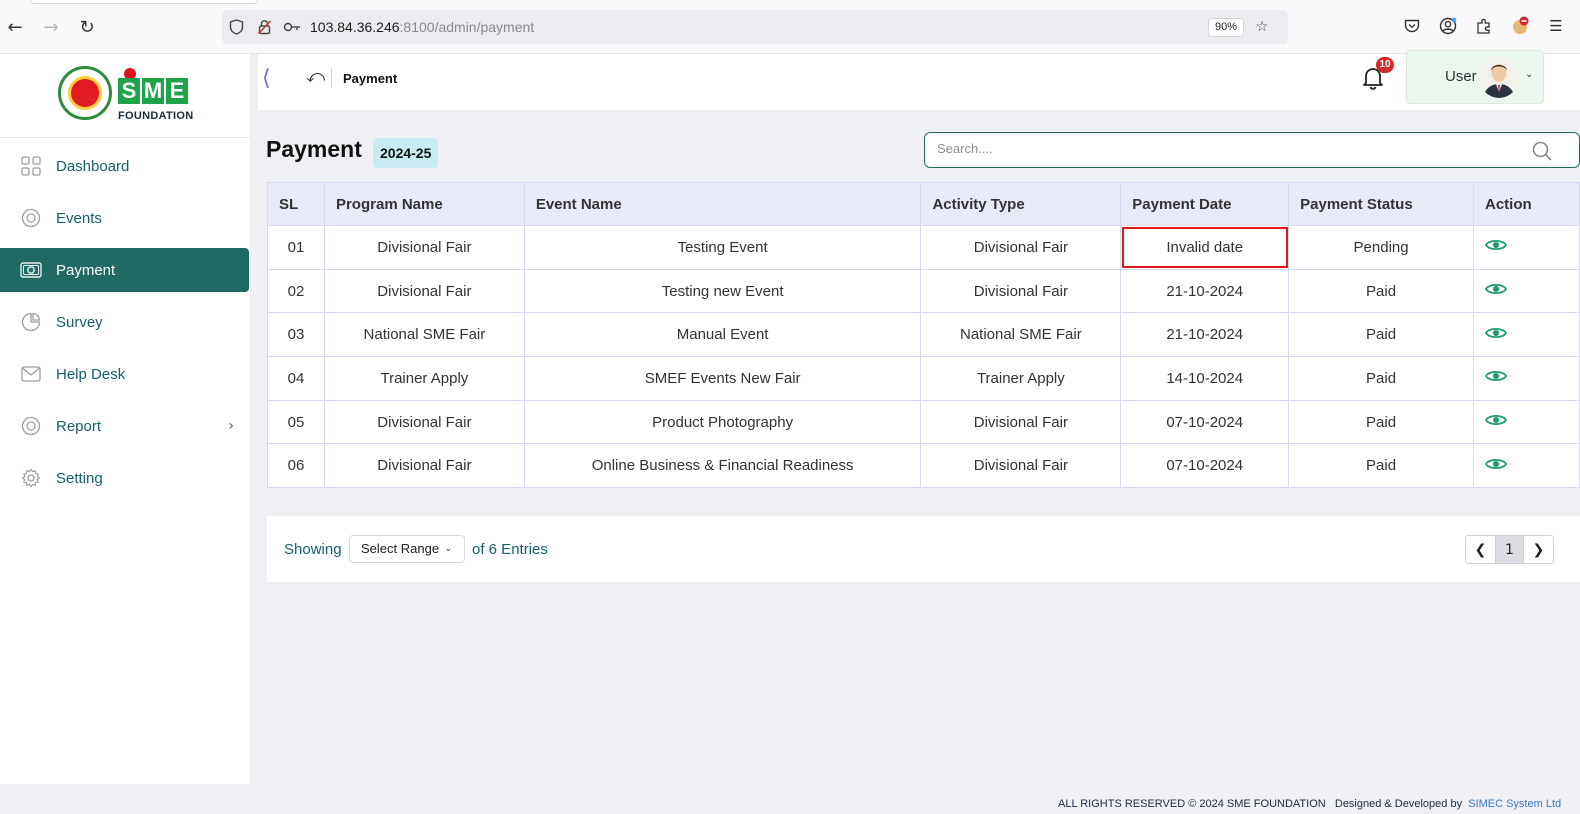 This screenshot has height=814, width=1580. Describe the element at coordinates (296, 466) in the screenshot. I see `cell-sl: 06` at that location.